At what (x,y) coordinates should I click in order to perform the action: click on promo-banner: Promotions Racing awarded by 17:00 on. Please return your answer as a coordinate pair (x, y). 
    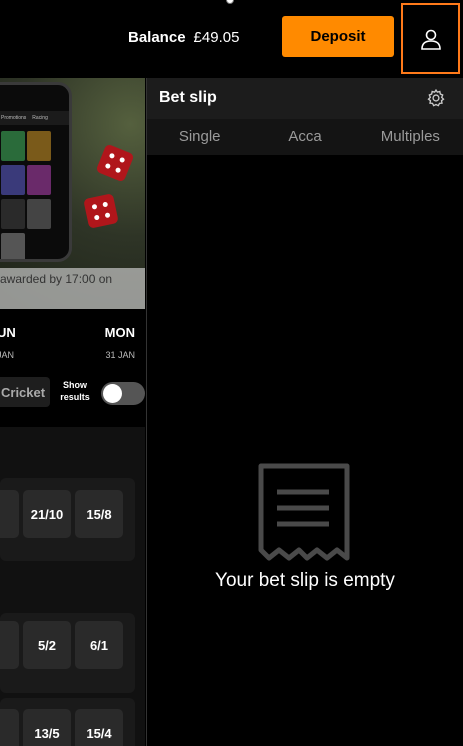
    Looking at the image, I should click on (72, 193).